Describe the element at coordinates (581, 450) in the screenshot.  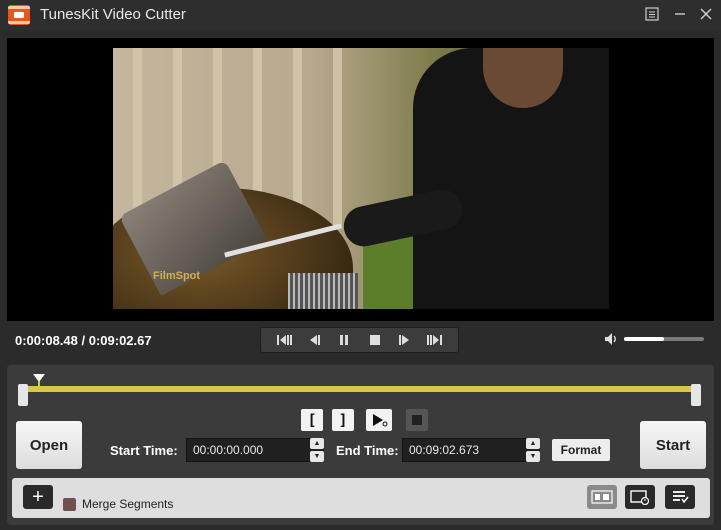
I see `format-button: Format` at that location.